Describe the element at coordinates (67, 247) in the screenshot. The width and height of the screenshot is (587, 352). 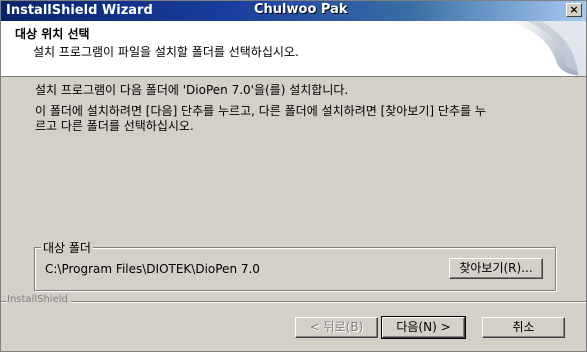
I see `destination-folder-label: 대상 폴더` at that location.